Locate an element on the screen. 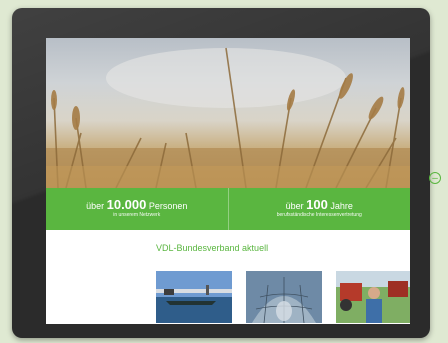  section-title: VDL-Bundesverband aktuell is located at coordinates (212, 248).